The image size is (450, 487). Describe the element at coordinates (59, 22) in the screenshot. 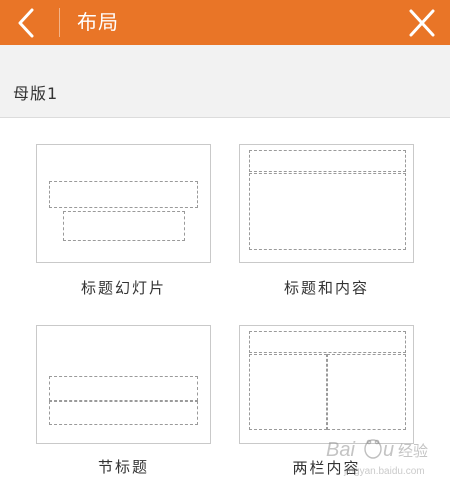

I see `header-divider` at that location.